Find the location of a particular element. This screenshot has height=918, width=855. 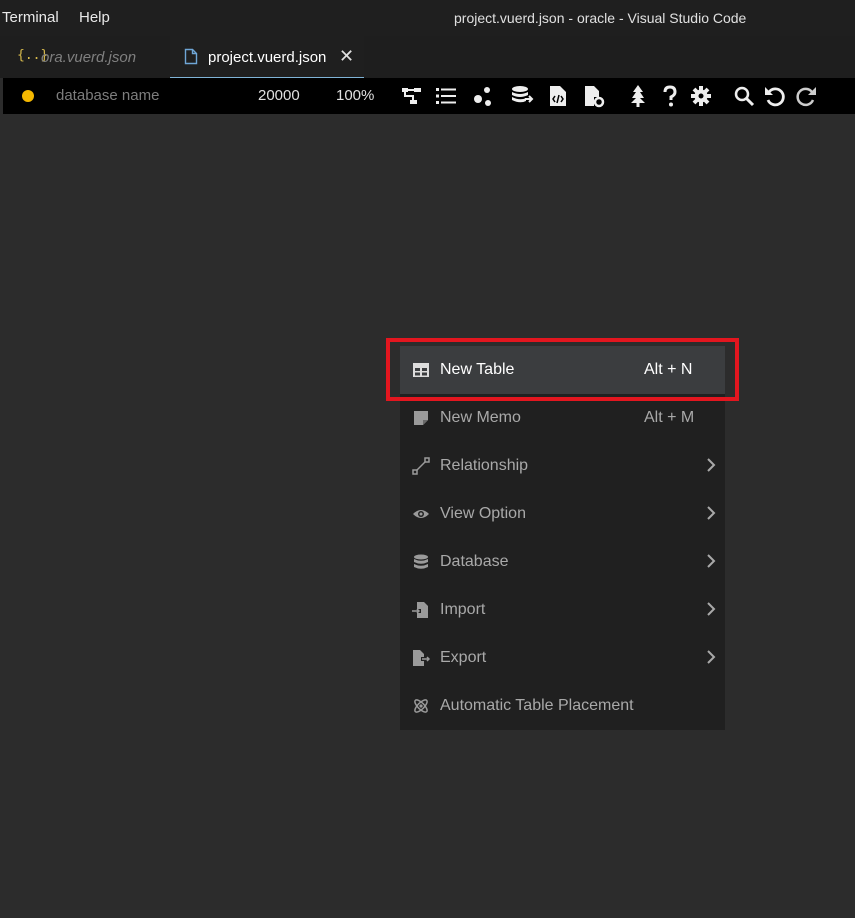

menu-item-label: Import is located at coordinates (463, 609).